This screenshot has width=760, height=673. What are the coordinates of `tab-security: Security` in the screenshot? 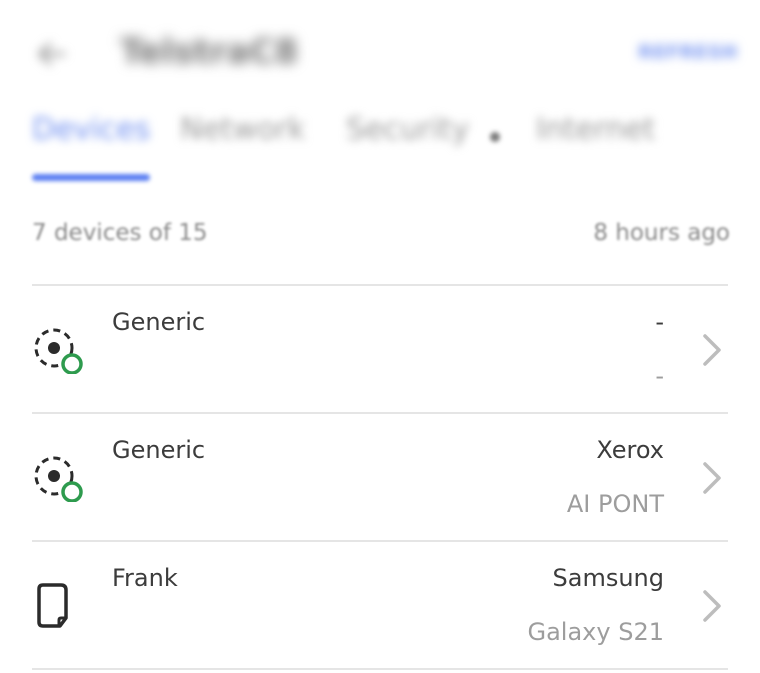 It's located at (407, 129).